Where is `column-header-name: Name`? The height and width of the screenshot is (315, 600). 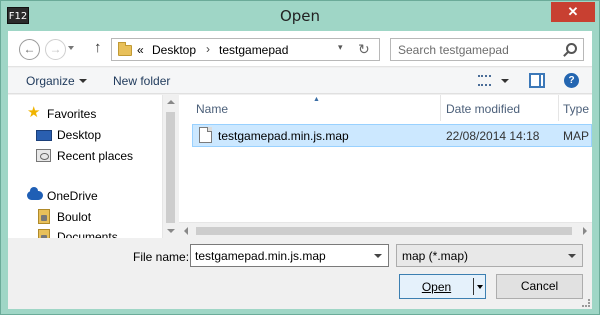 column-header-name: Name is located at coordinates (212, 109).